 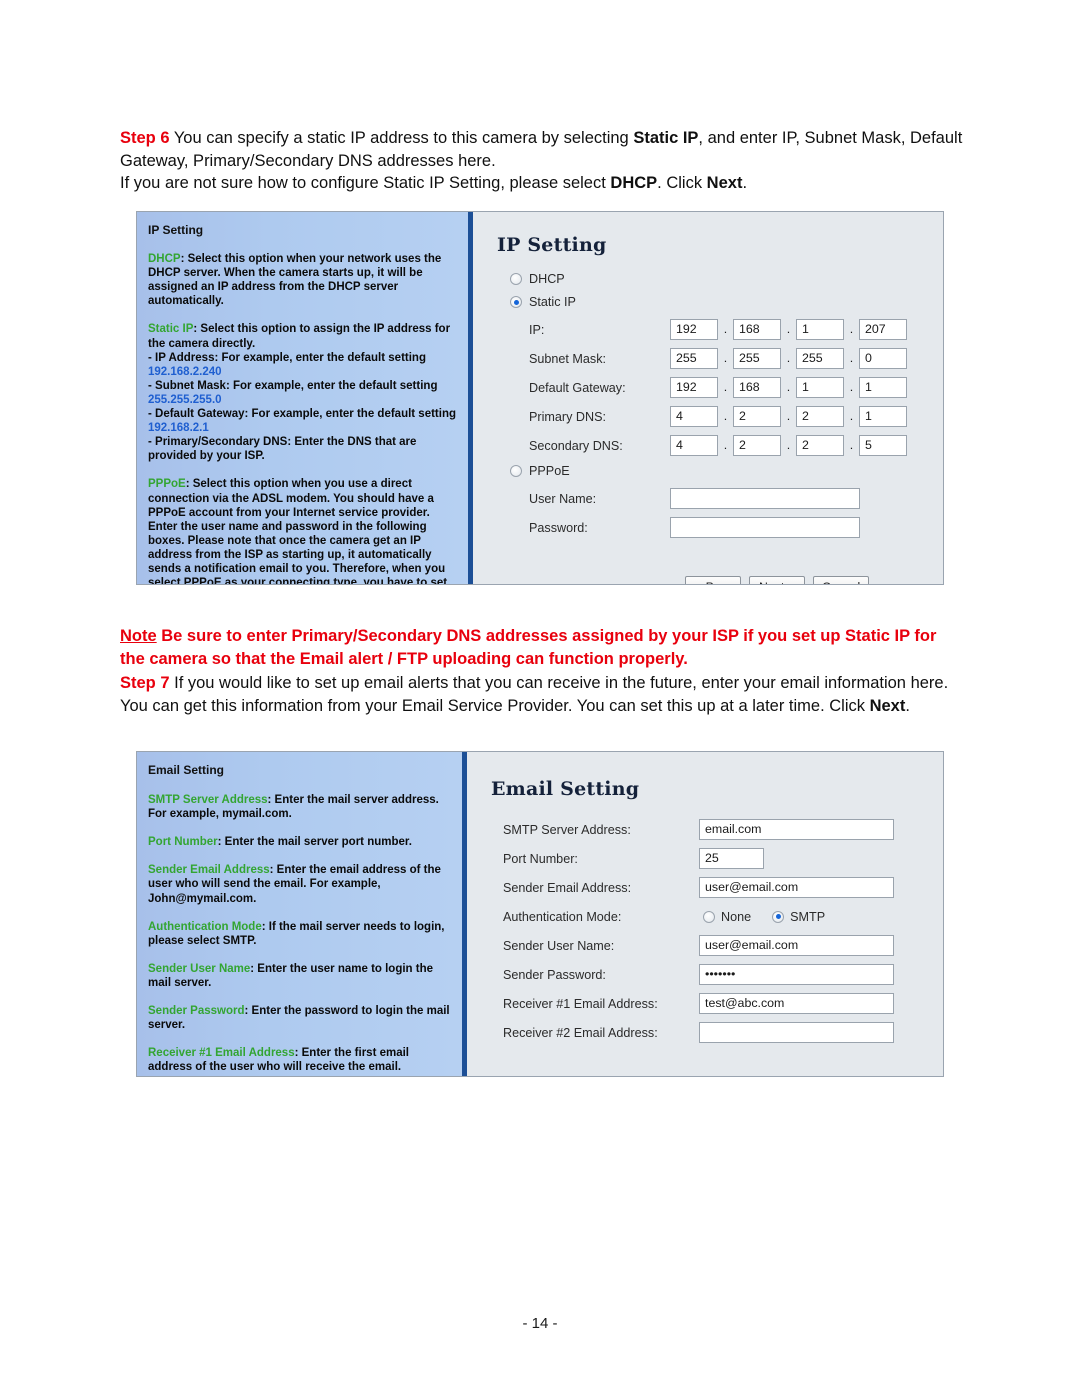 I want to click on octet-ip-4: 207, so click(x=883, y=329).